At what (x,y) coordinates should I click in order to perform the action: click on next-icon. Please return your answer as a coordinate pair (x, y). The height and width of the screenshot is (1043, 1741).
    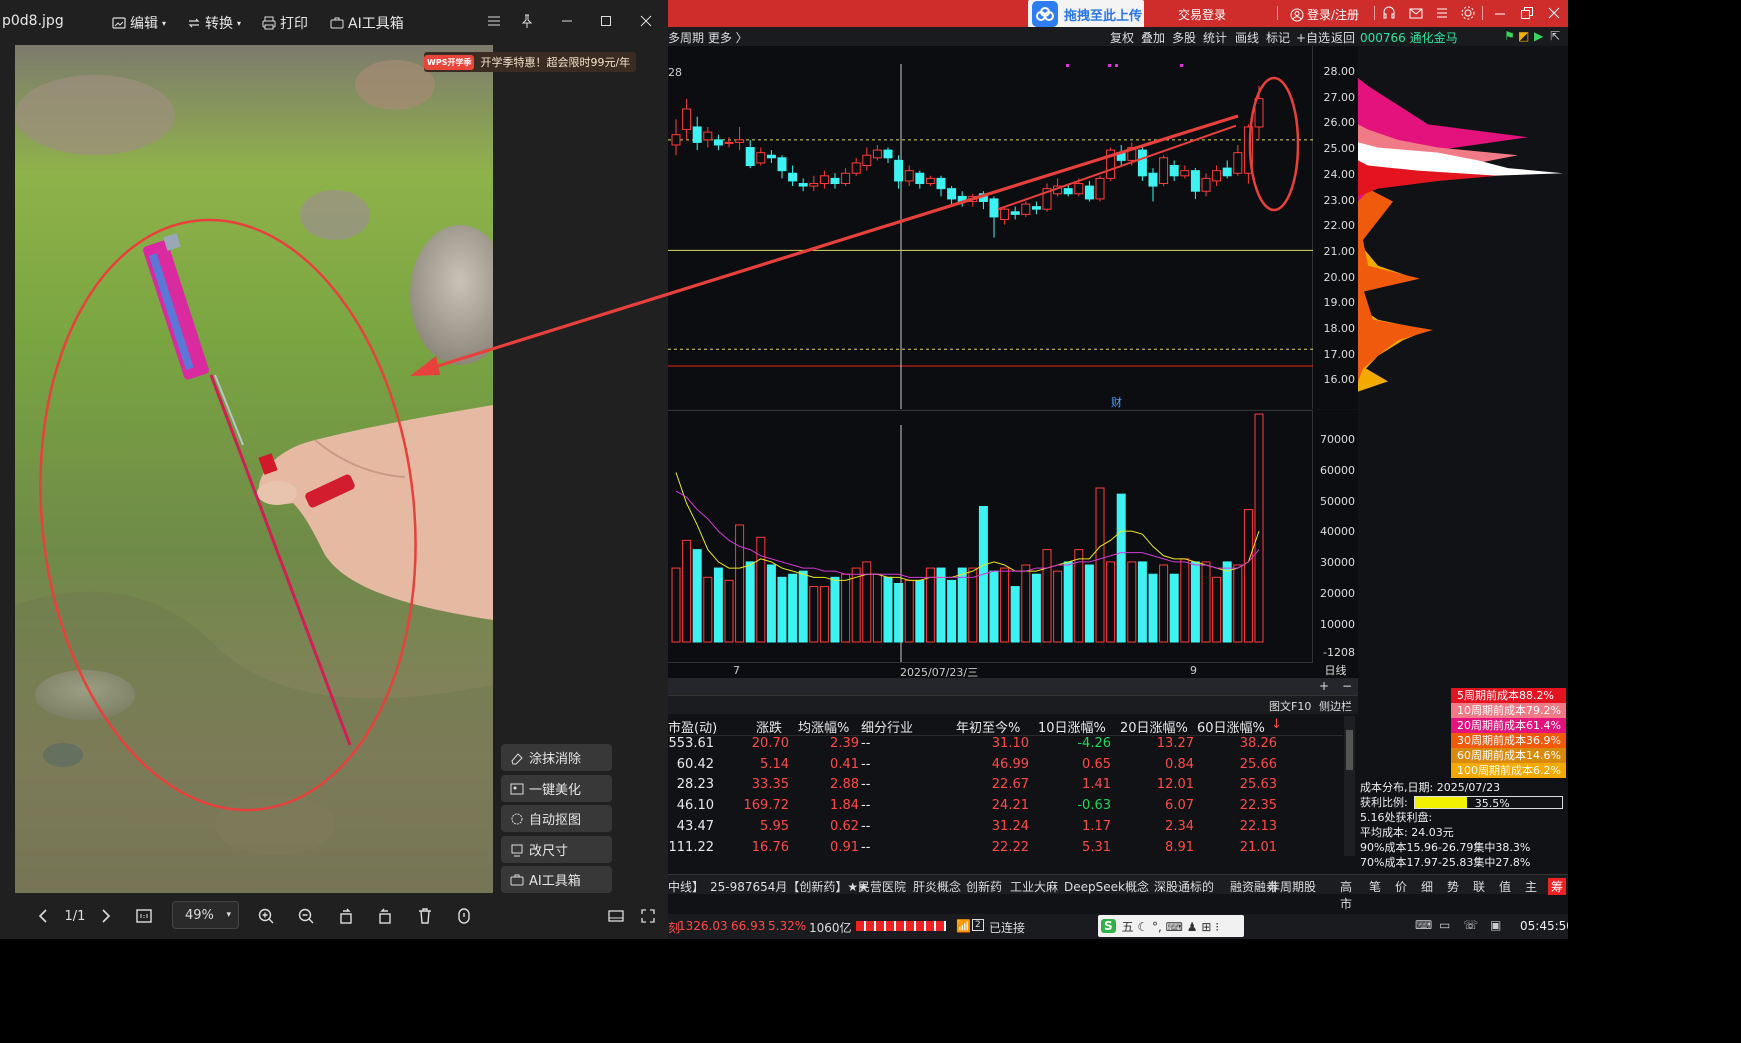
    Looking at the image, I should click on (105, 916).